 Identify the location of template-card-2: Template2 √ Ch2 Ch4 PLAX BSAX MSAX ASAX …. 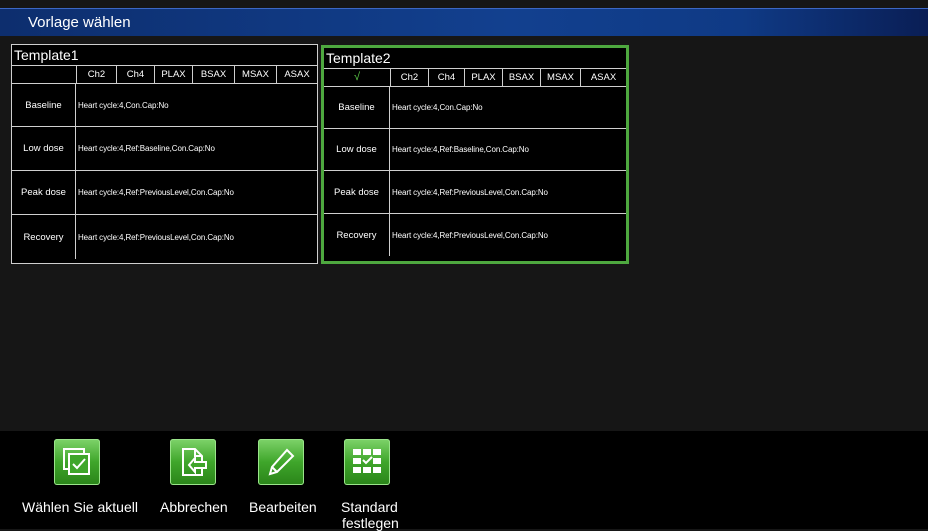
(475, 154).